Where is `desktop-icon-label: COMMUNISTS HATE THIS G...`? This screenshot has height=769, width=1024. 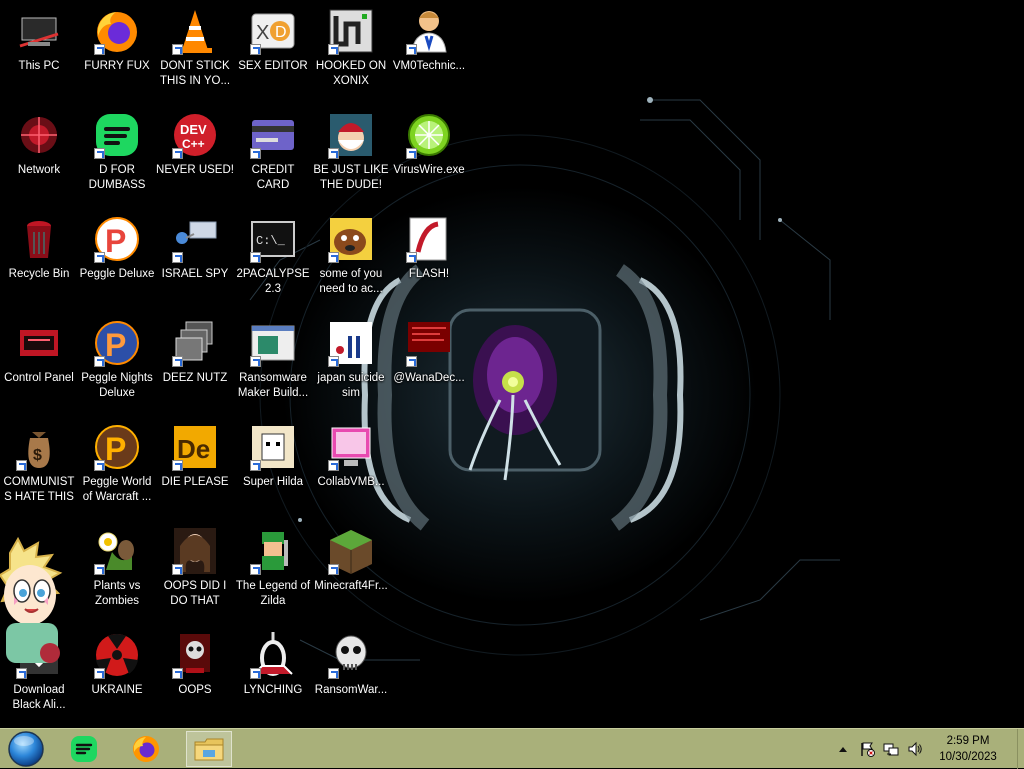 desktop-icon-label: COMMUNISTS HATE THIS G... is located at coordinates (39, 489).